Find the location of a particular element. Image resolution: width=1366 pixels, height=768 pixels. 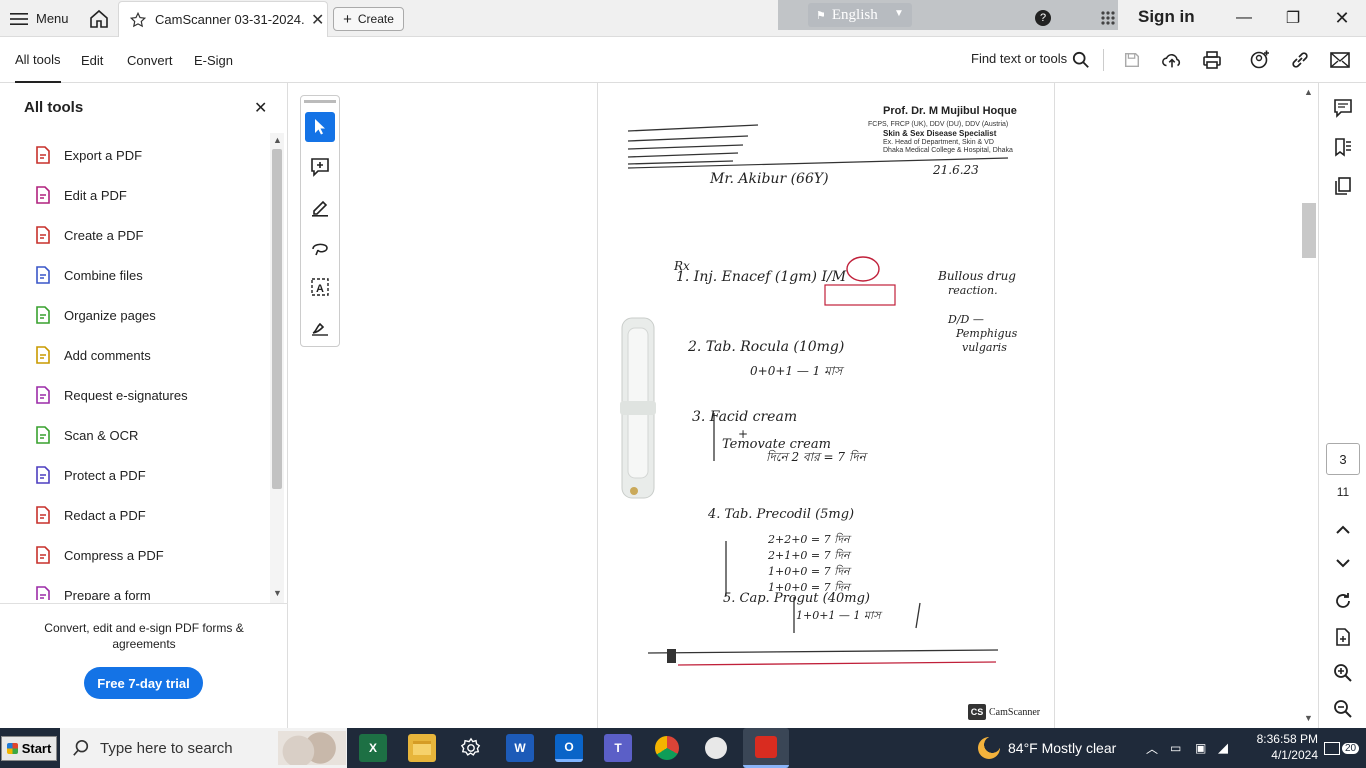

add-comment-icon is located at coordinates (320, 167).